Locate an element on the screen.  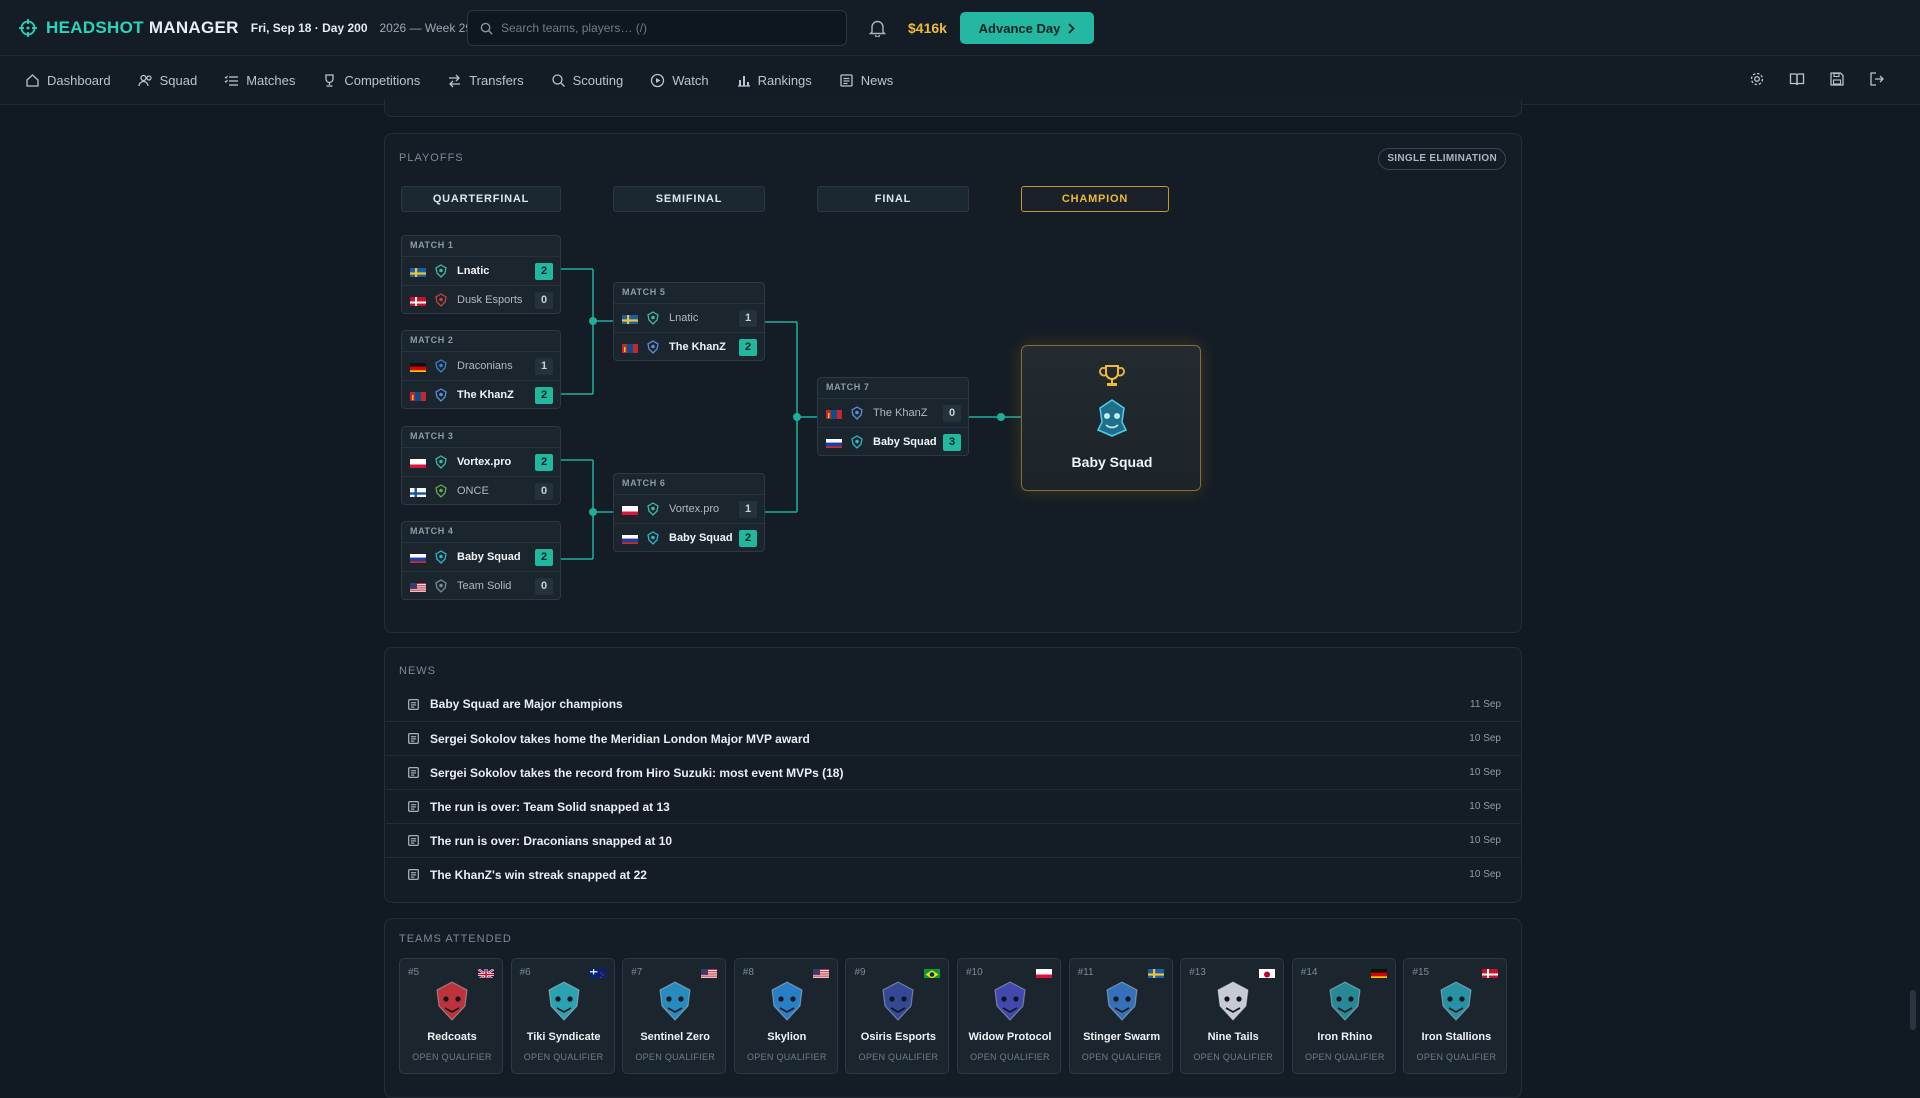
bracket-match-6: MATCH 6 Vortex.pro 1 Baby Squad 2 is located at coordinates (689, 512).